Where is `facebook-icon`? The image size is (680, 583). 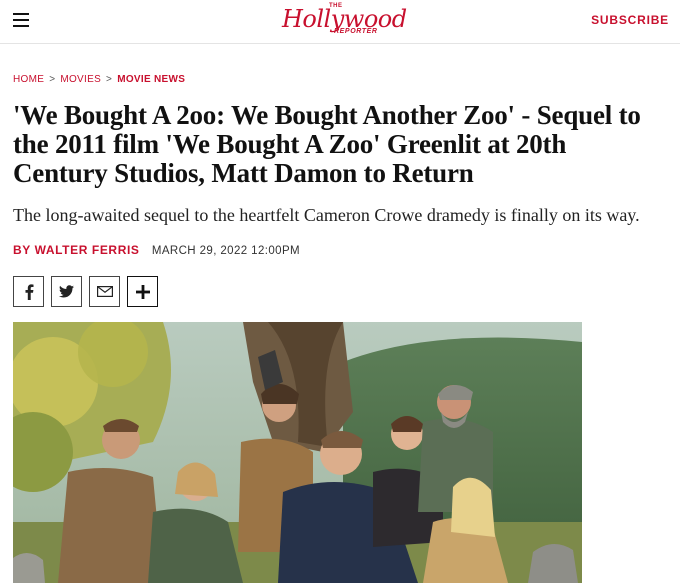 facebook-icon is located at coordinates (29, 291).